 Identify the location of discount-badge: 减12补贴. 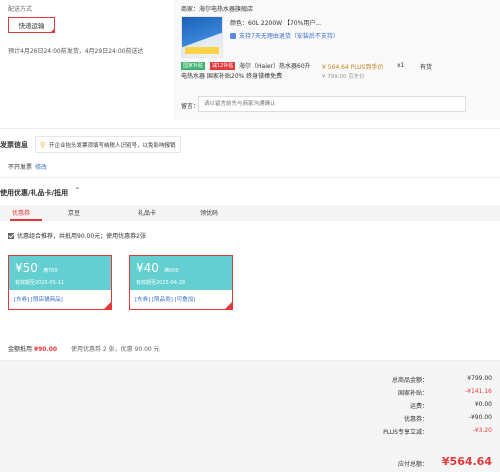
(223, 66).